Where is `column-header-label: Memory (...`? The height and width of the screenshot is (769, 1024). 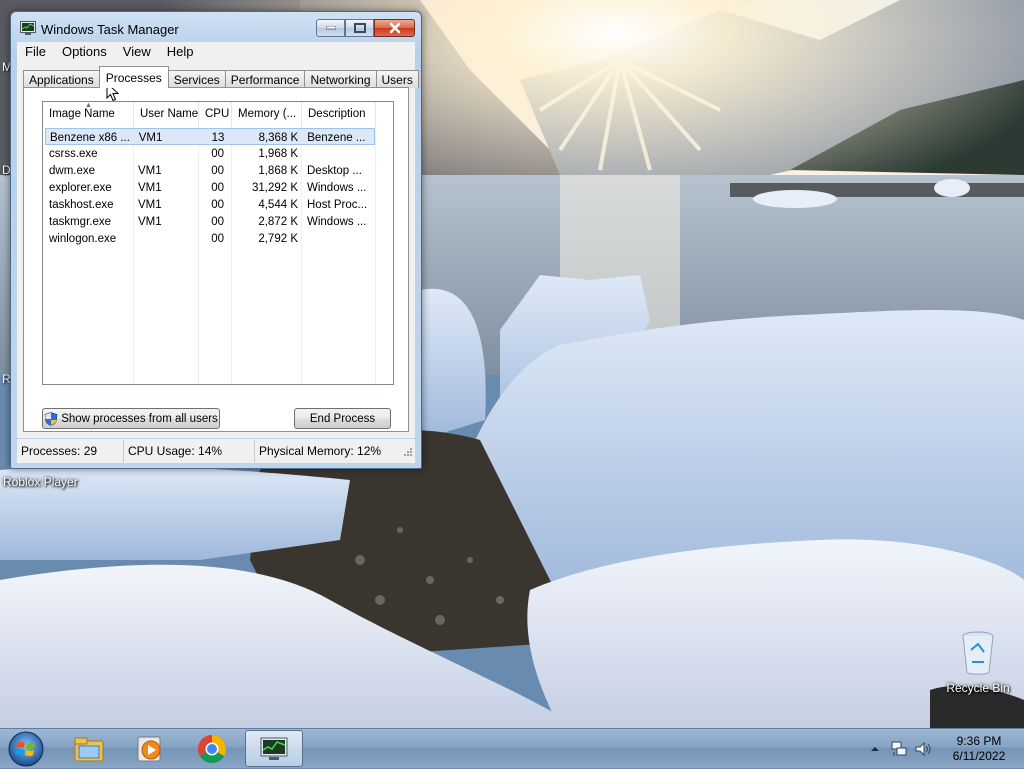
column-header-label: Memory (... is located at coordinates (267, 114).